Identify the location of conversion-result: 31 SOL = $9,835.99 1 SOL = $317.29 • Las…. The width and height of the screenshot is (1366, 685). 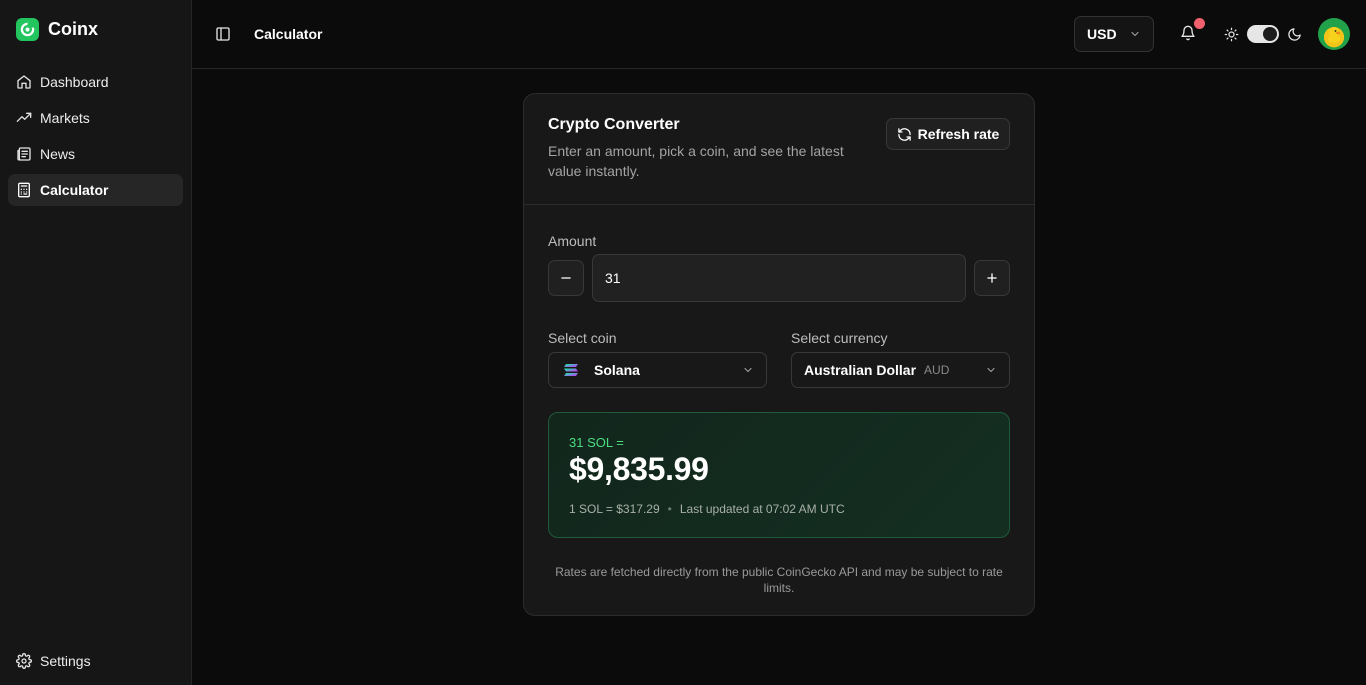
(779, 475).